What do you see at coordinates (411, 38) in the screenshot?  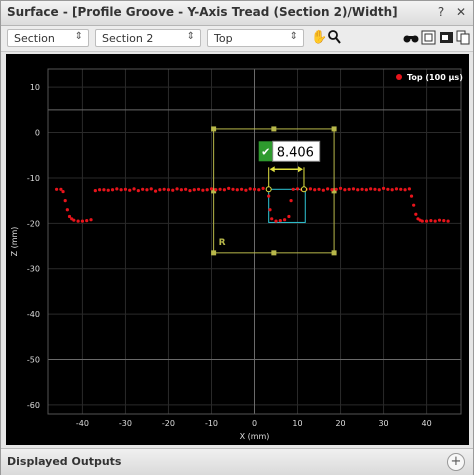 I see `binoculars-icon` at bounding box center [411, 38].